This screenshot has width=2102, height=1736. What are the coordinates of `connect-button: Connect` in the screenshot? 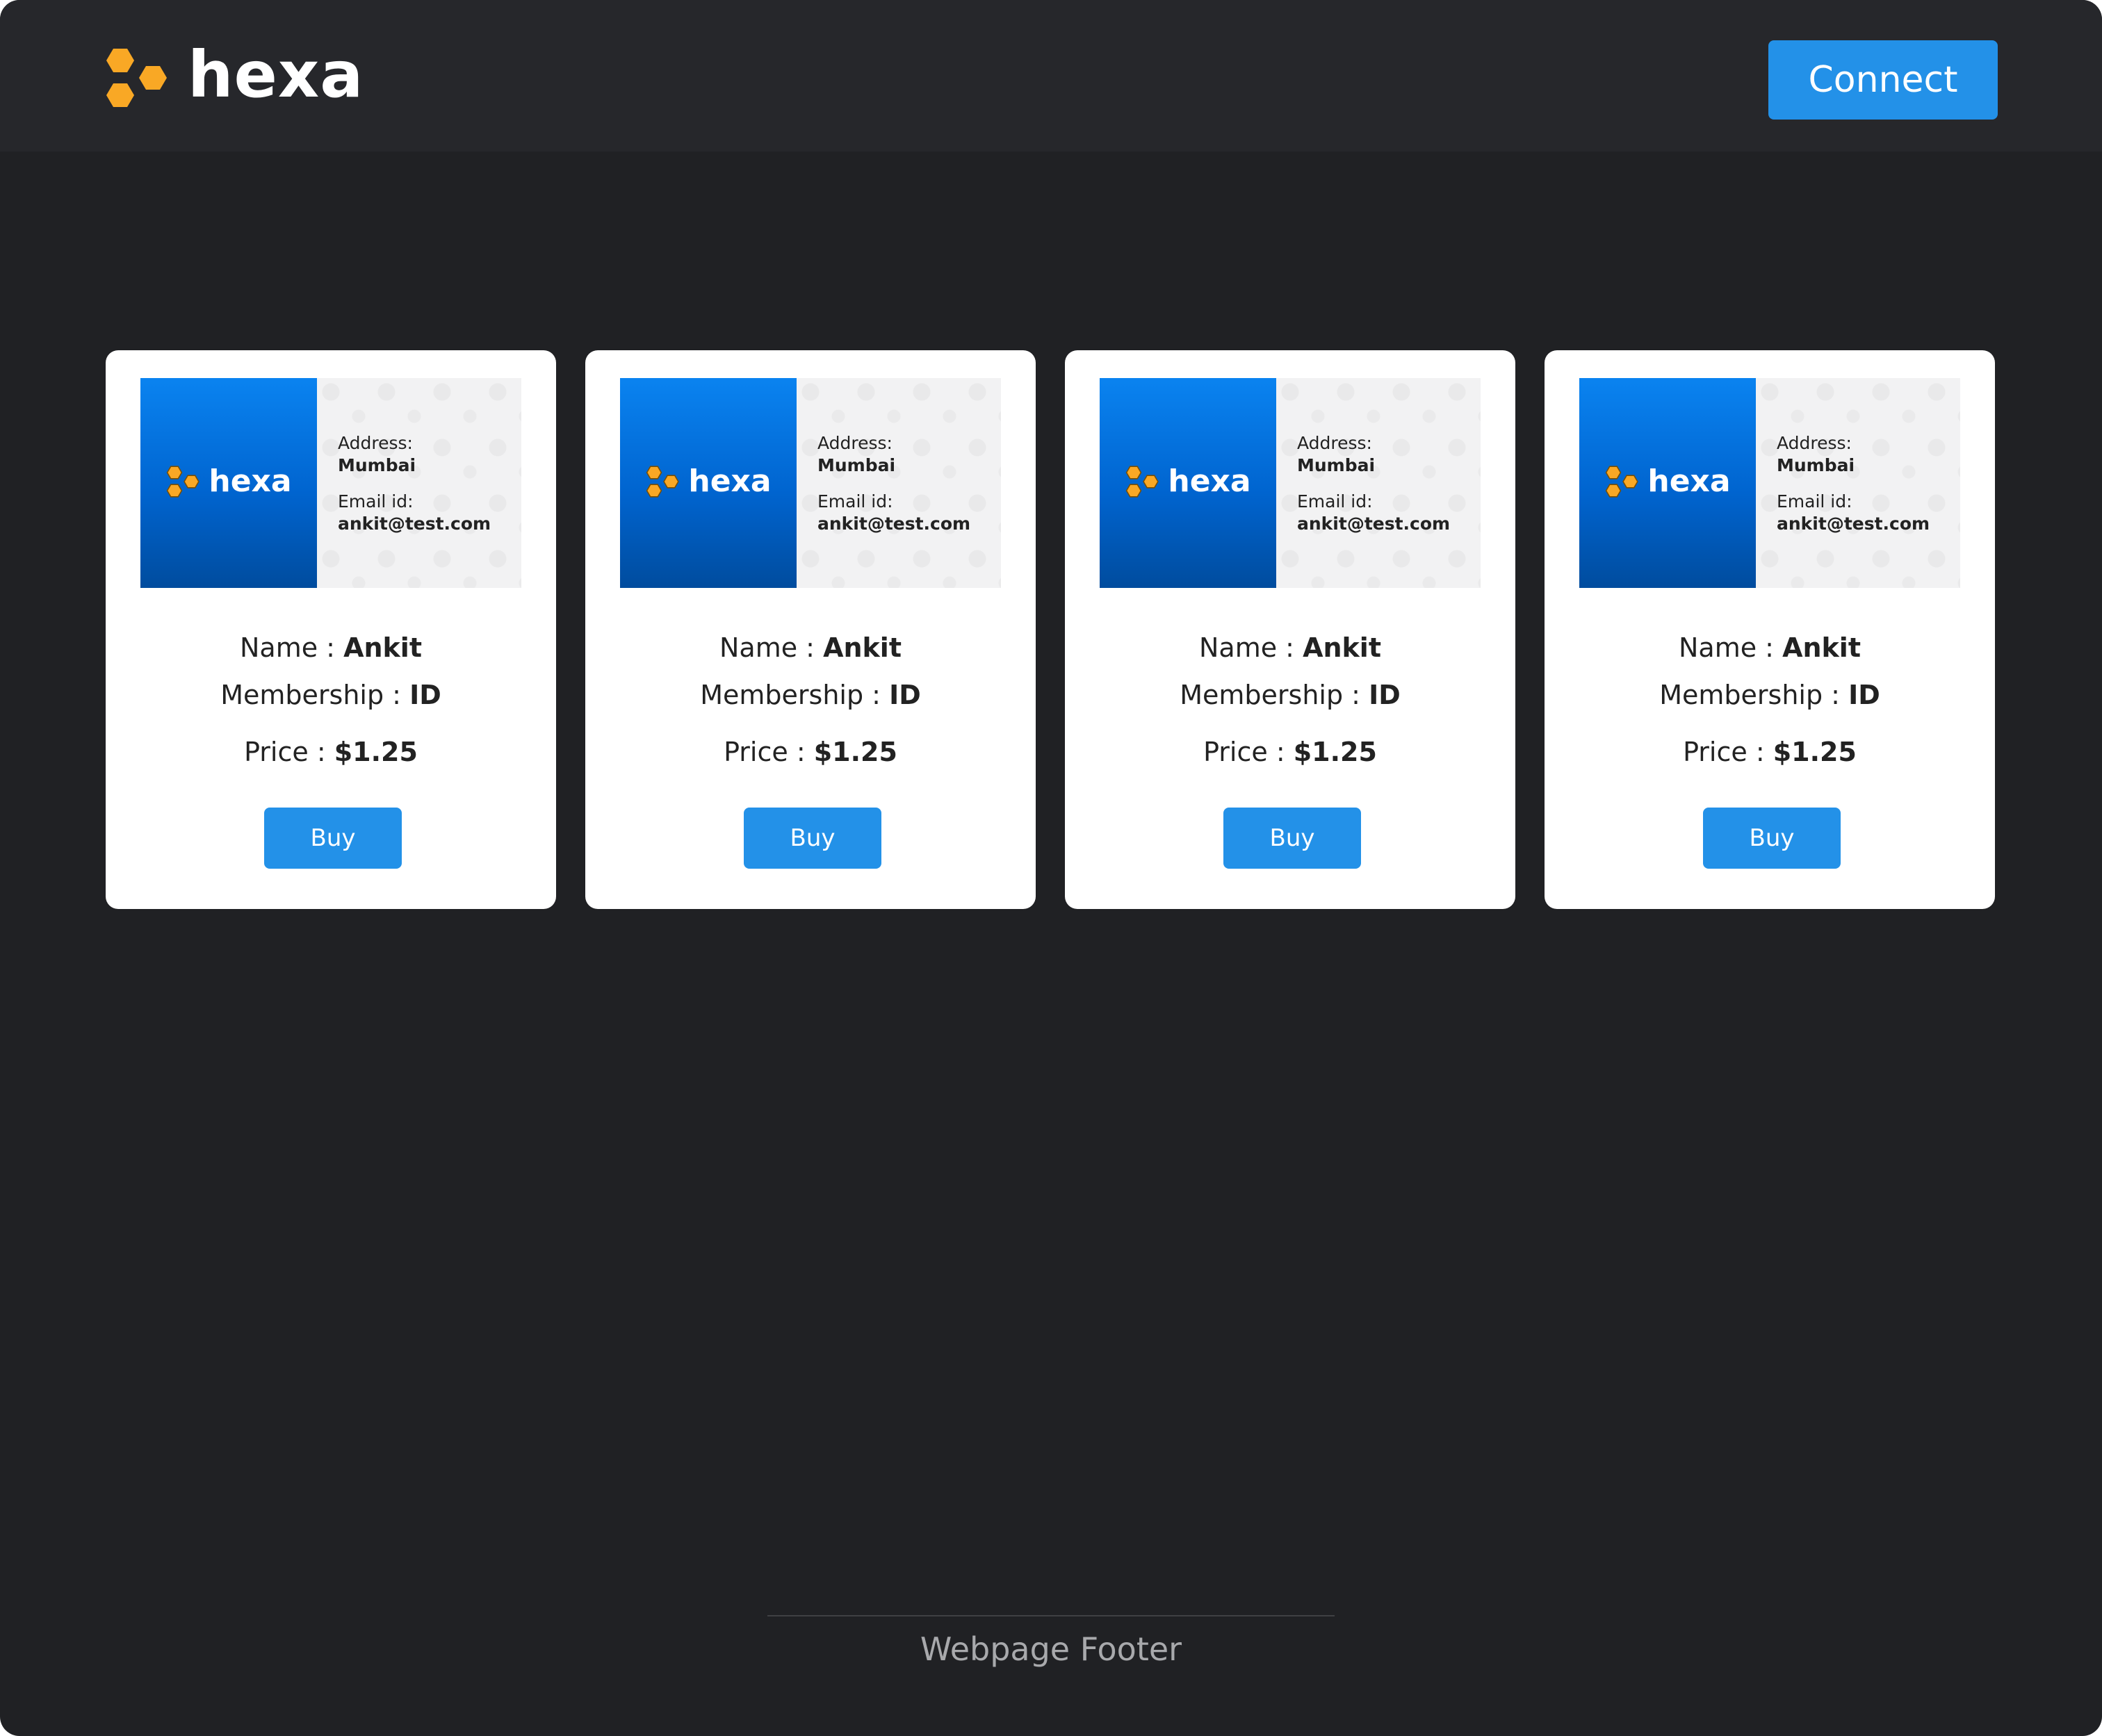 It's located at (1883, 80).